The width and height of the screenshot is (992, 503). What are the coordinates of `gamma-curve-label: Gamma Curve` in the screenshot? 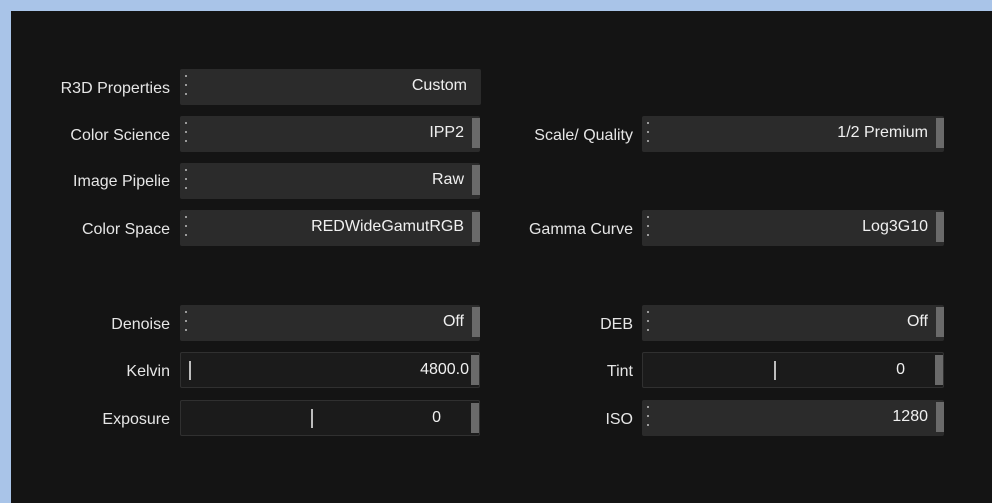 It's located at (580, 229).